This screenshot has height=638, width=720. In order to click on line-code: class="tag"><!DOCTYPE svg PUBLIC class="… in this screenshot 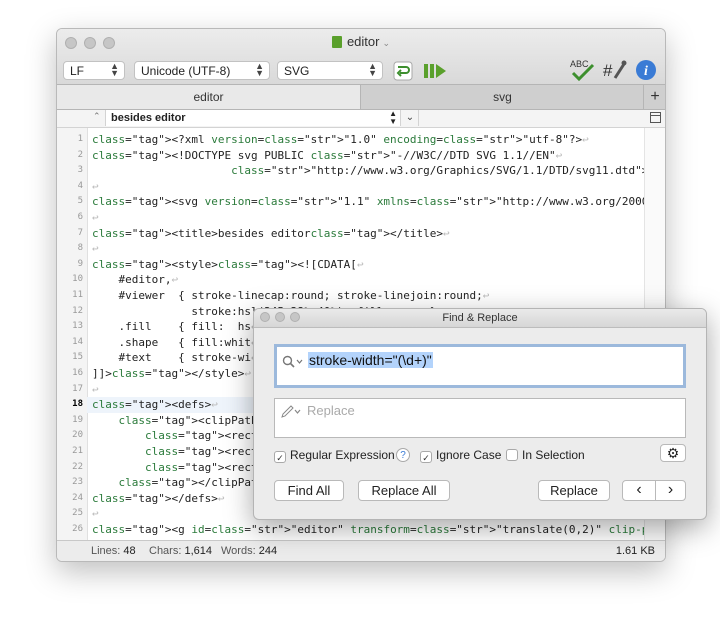, I will do `click(327, 155)`.